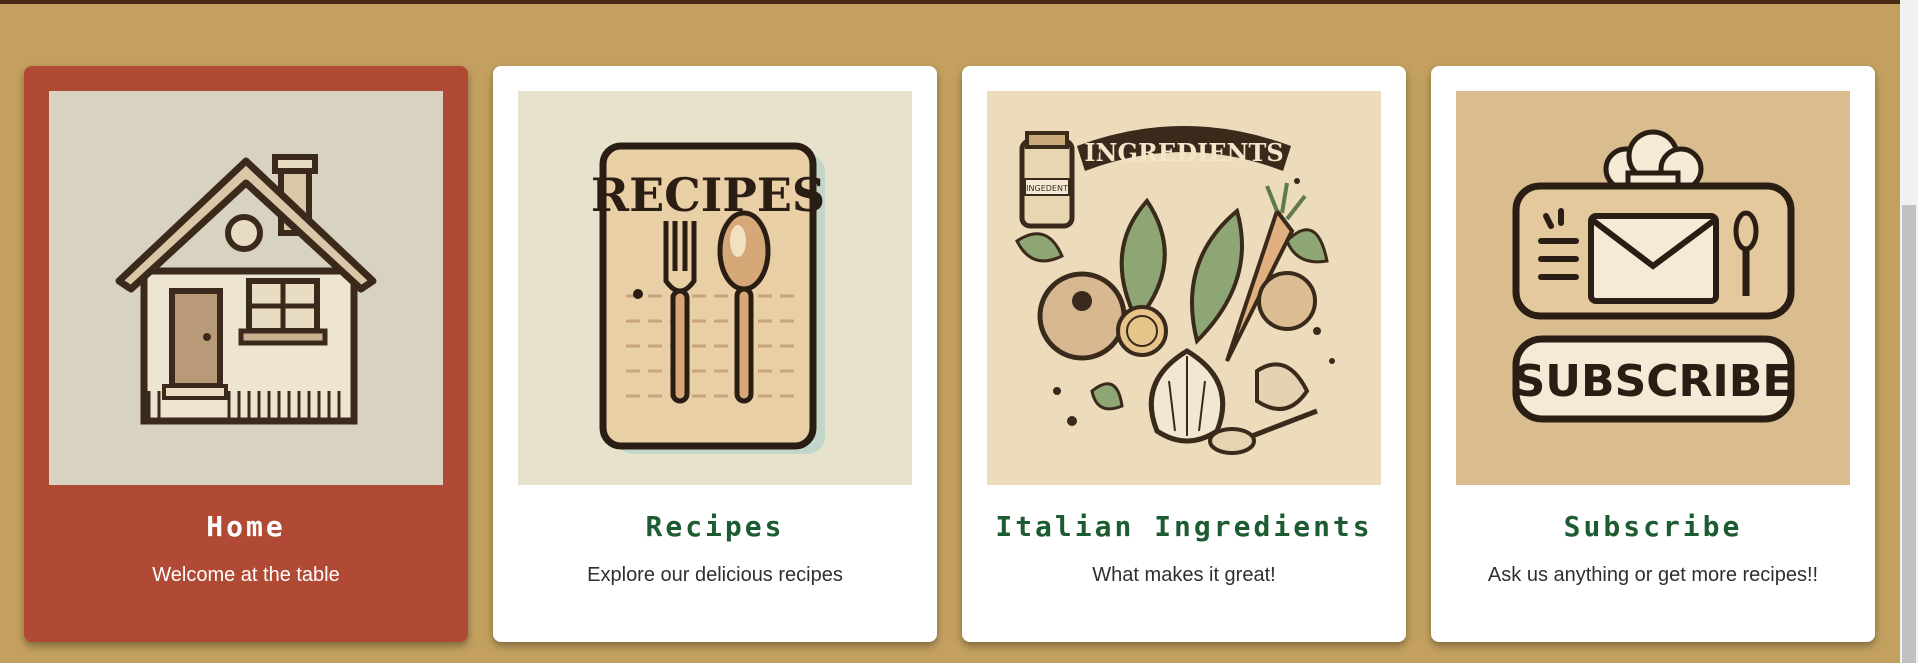 This screenshot has height=663, width=1918. Describe the element at coordinates (1183, 152) in the screenshot. I see `ingredients-image-text: INGREDIENTS` at that location.